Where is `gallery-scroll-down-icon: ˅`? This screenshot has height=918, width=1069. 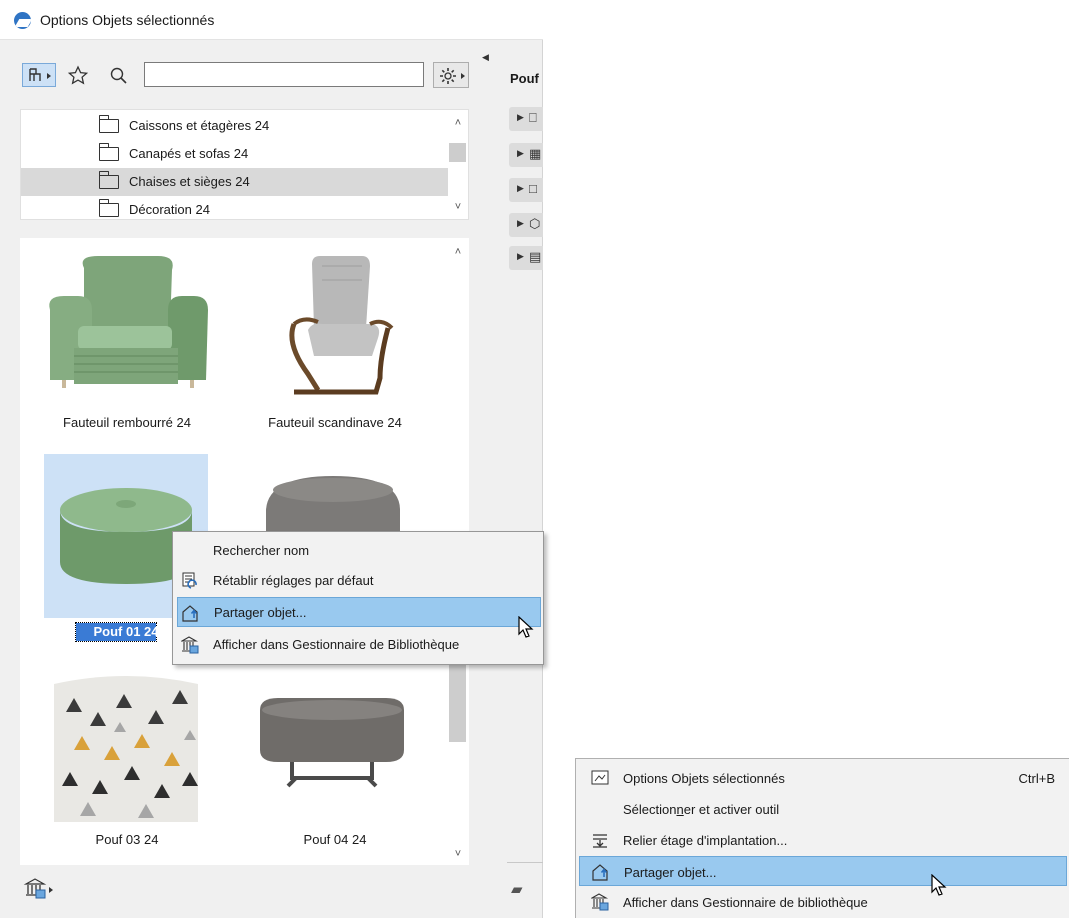
gallery-scroll-down-icon: ˅ is located at coordinates (458, 854).